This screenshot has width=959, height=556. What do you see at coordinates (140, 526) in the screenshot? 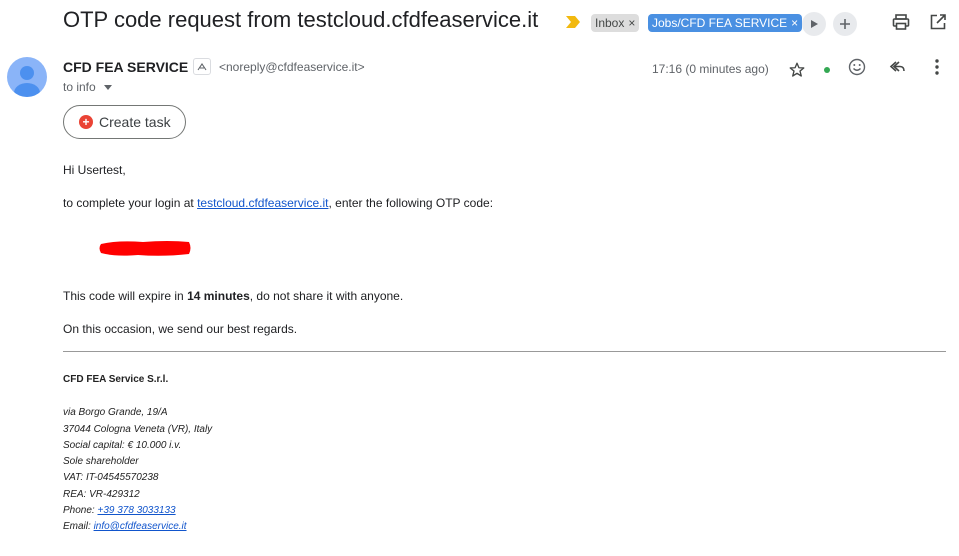
I see `email-link: info@cfdfeaservice.it` at bounding box center [140, 526].